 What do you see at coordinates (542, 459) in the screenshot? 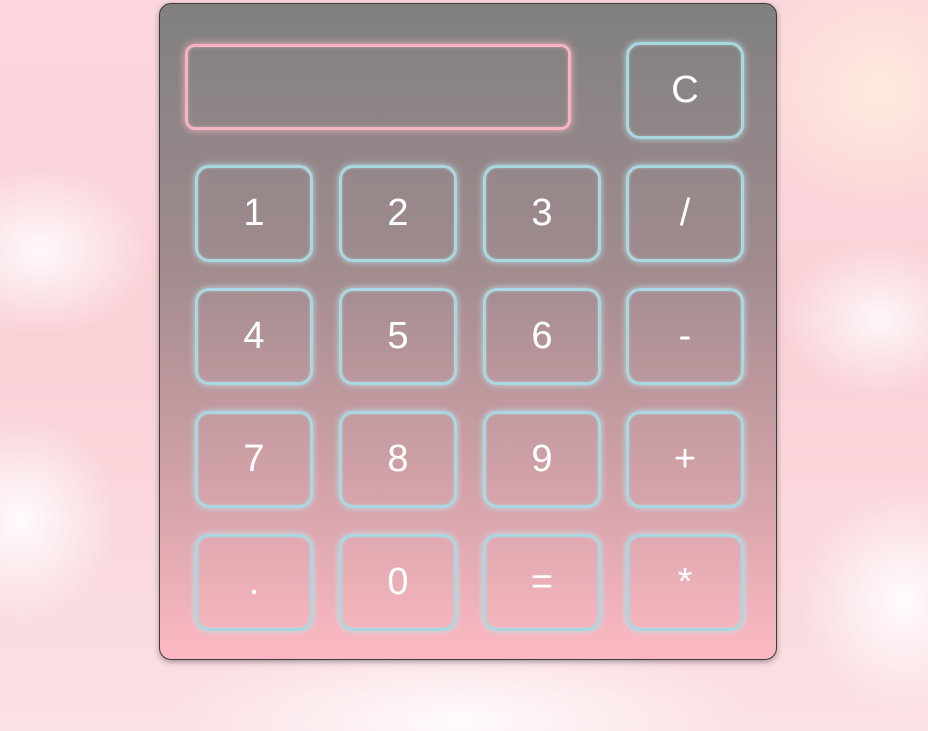
I see `digit-9-button: 9` at bounding box center [542, 459].